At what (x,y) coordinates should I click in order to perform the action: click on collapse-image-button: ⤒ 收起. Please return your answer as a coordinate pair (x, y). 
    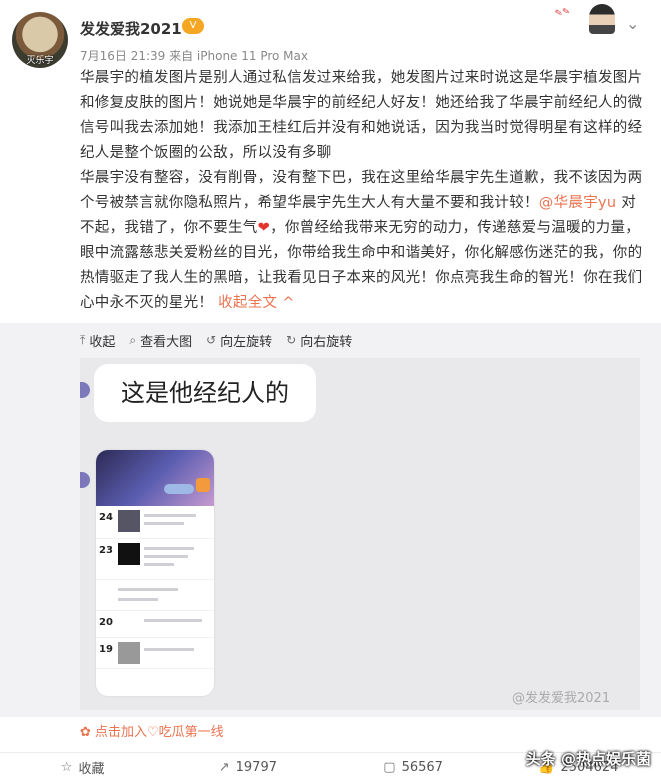
    Looking at the image, I should click on (97, 340).